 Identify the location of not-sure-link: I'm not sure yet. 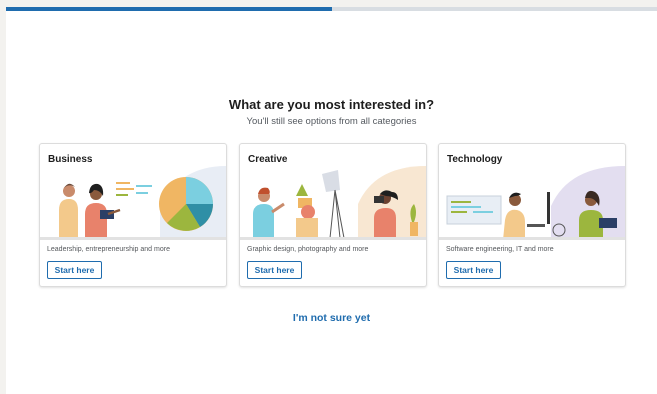
(331, 318).